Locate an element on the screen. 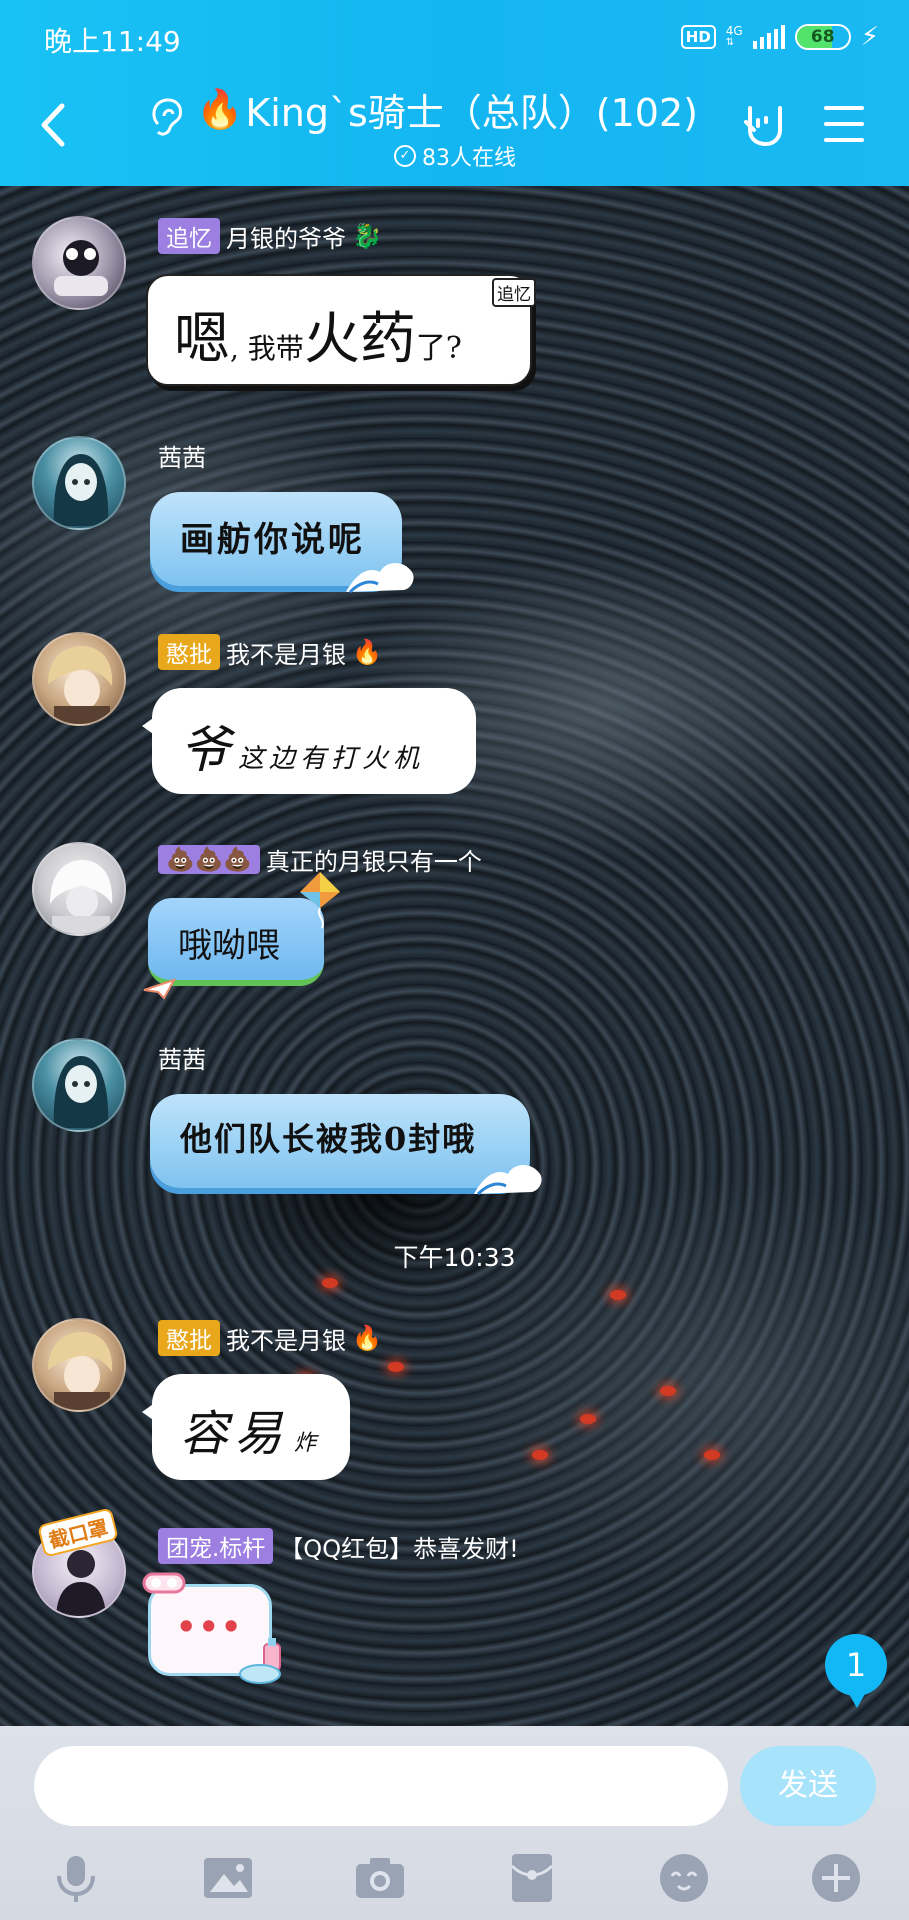  back-arrow-icon is located at coordinates (53, 125).